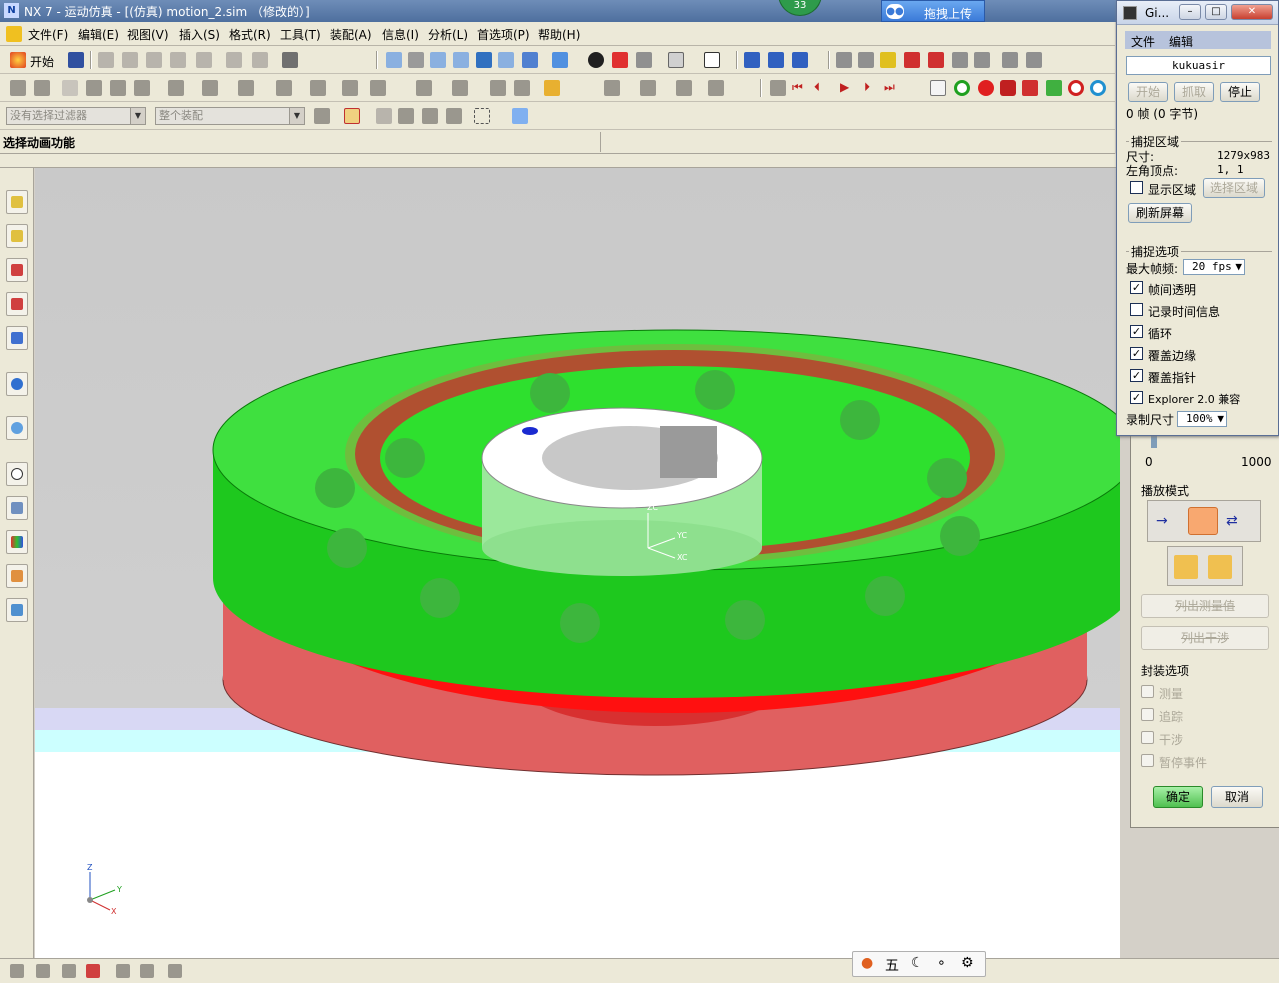  What do you see at coordinates (1076, 88) in the screenshot?
I see `red-oval-icon` at bounding box center [1076, 88].